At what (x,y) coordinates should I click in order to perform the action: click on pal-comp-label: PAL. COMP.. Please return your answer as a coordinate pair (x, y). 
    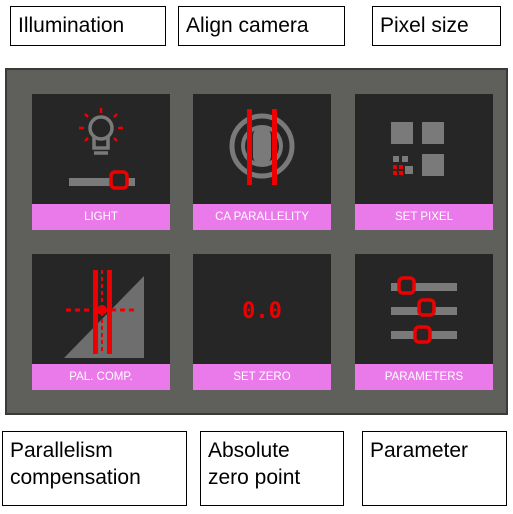
    Looking at the image, I should click on (101, 377).